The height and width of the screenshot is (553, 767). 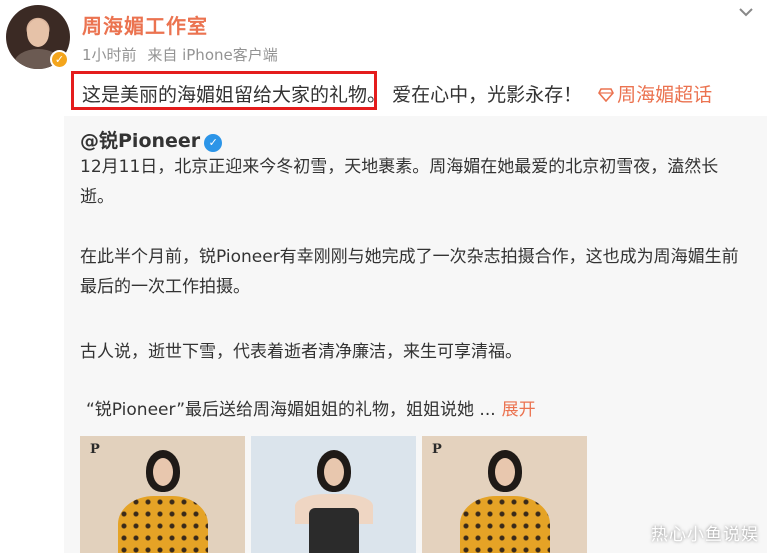 I want to click on expand-link: 展开, so click(x=519, y=410).